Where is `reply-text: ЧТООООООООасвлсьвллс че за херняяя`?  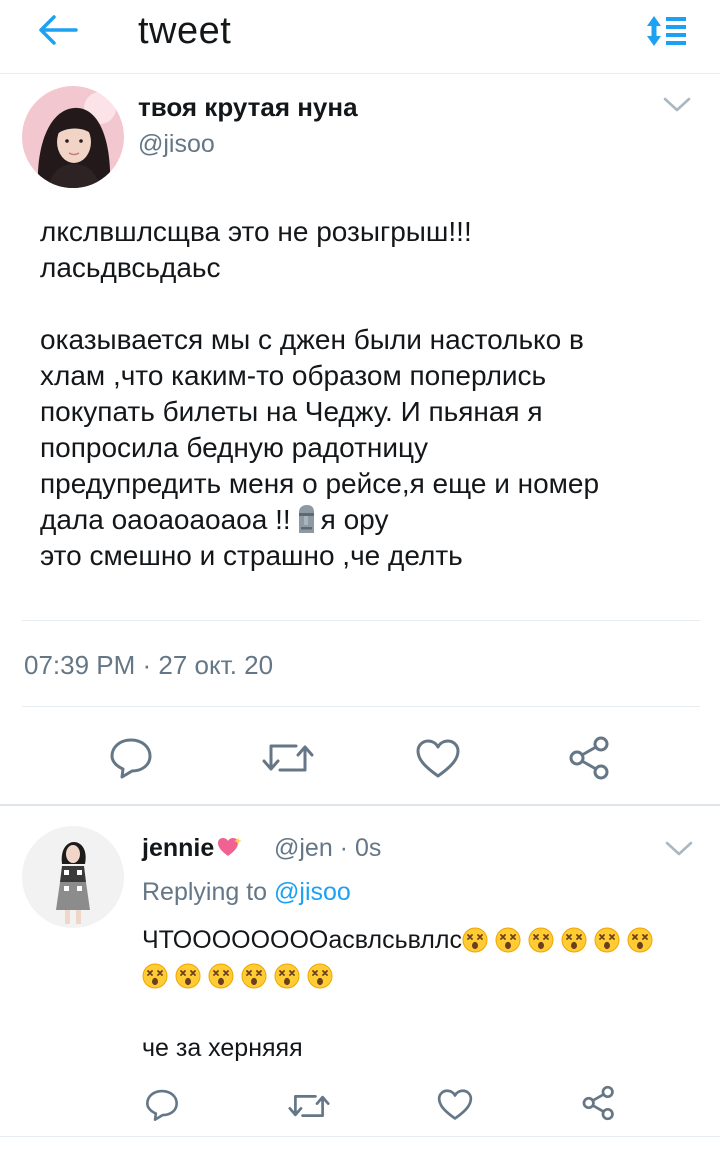
reply-text: ЧТООООООООасвлсьвллс че за херняяя is located at coordinates (422, 994).